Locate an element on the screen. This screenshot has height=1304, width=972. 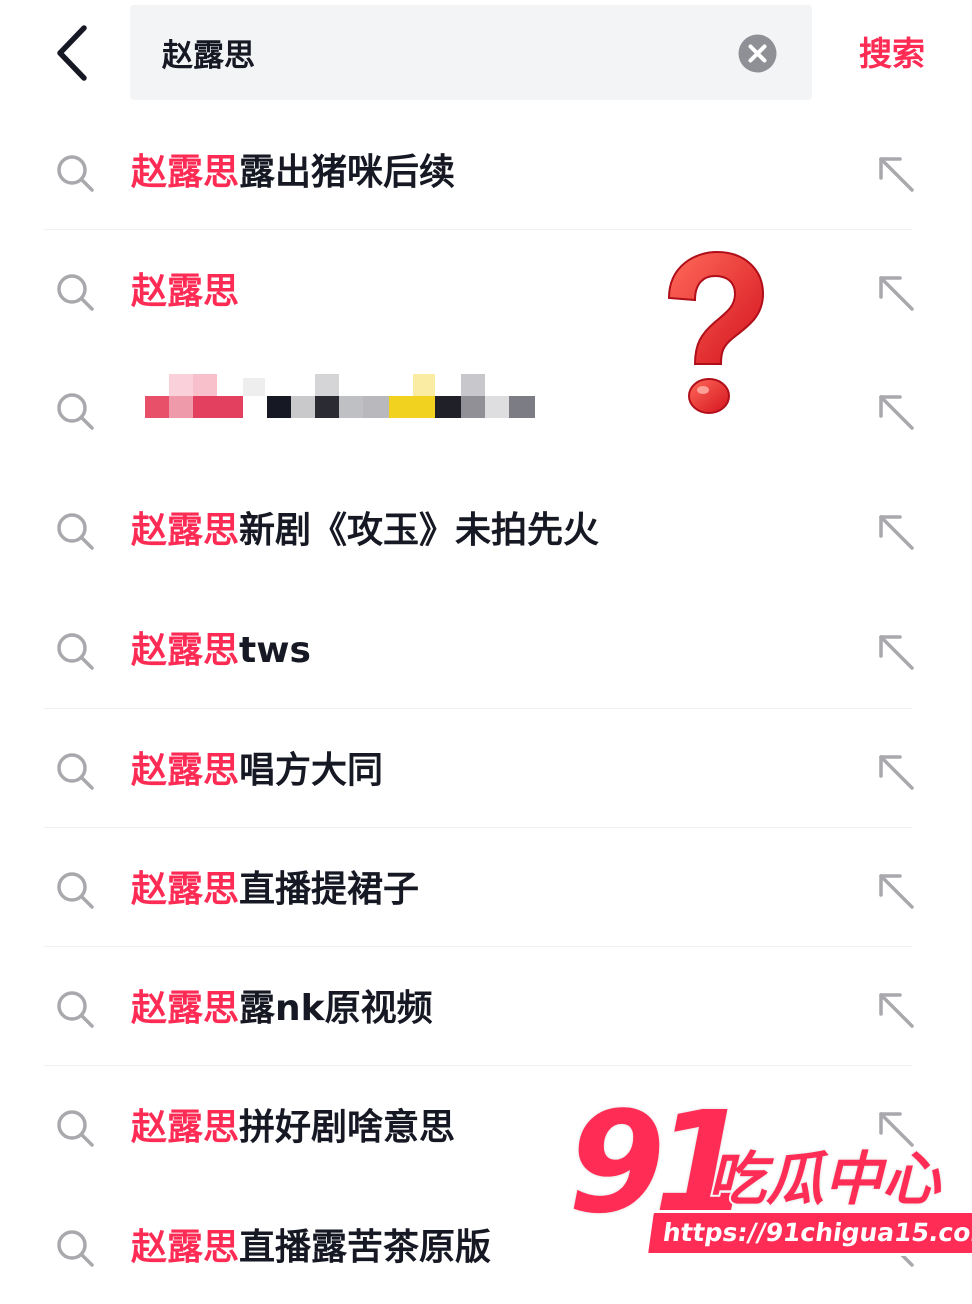
chevron-left-icon is located at coordinates (72, 53).